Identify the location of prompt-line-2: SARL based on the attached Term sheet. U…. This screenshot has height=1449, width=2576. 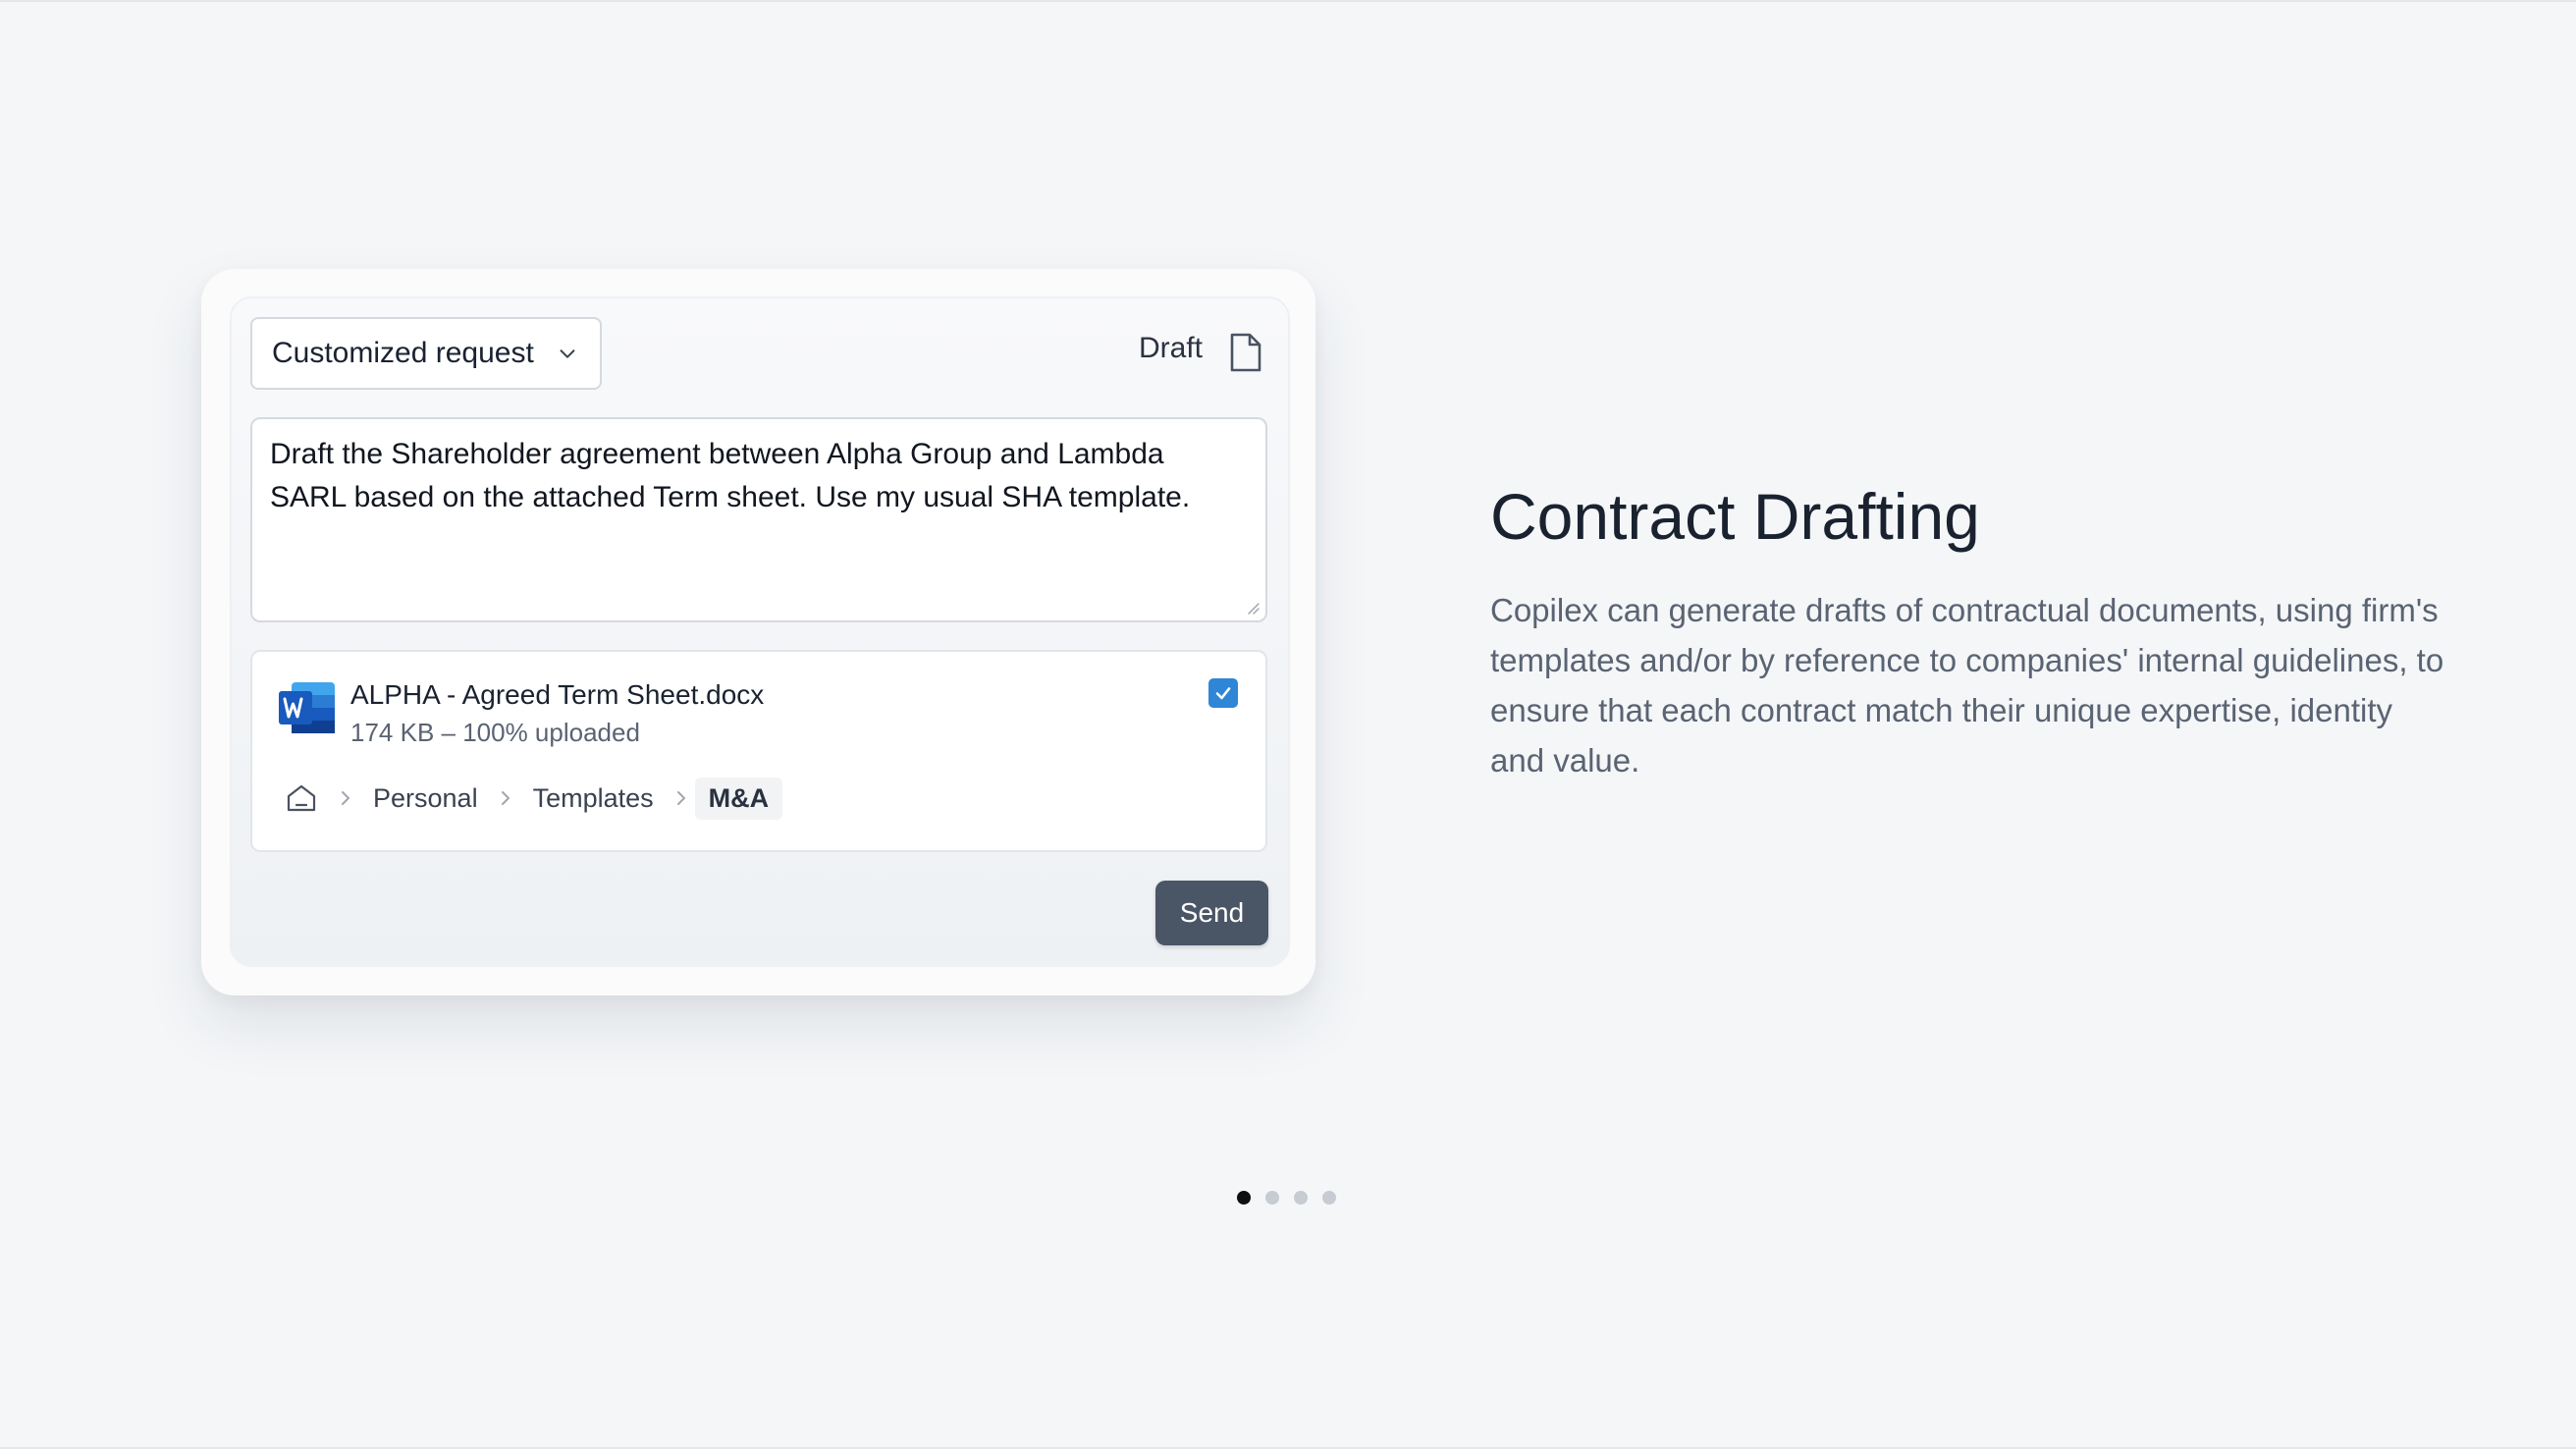
(730, 497).